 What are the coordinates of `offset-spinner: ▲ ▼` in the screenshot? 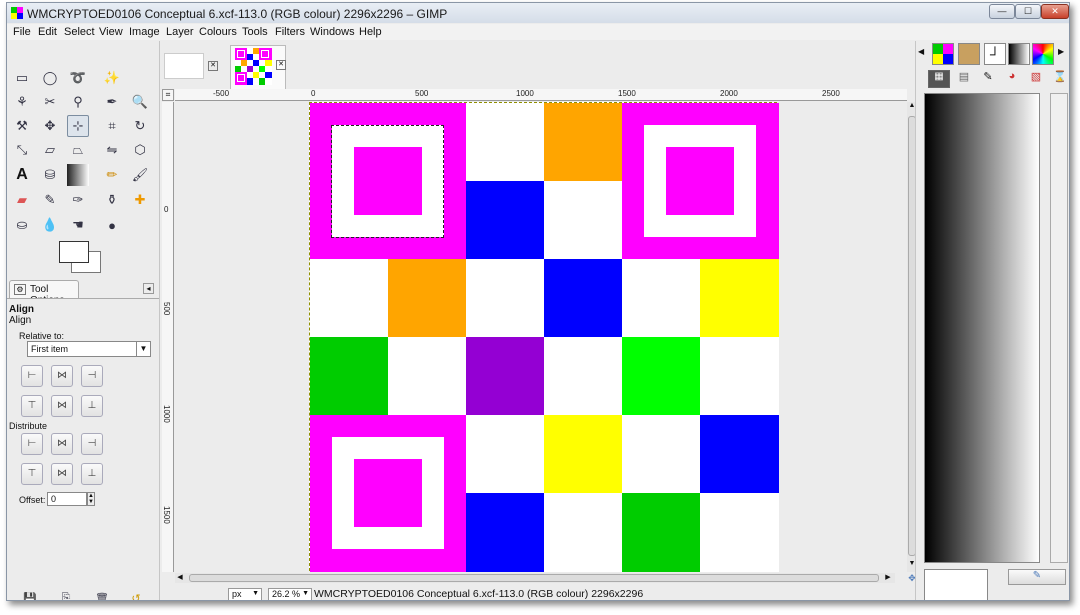 It's located at (91, 499).